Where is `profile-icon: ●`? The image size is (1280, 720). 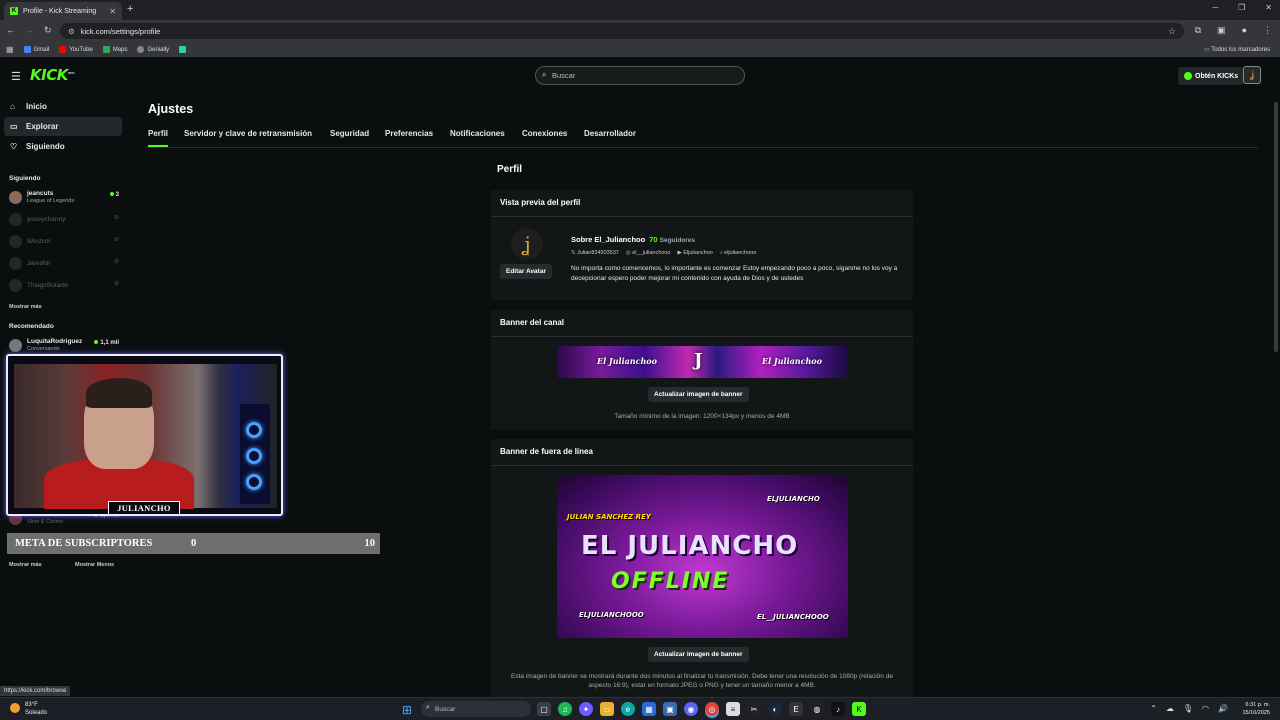 profile-icon: ● is located at coordinates (1244, 30).